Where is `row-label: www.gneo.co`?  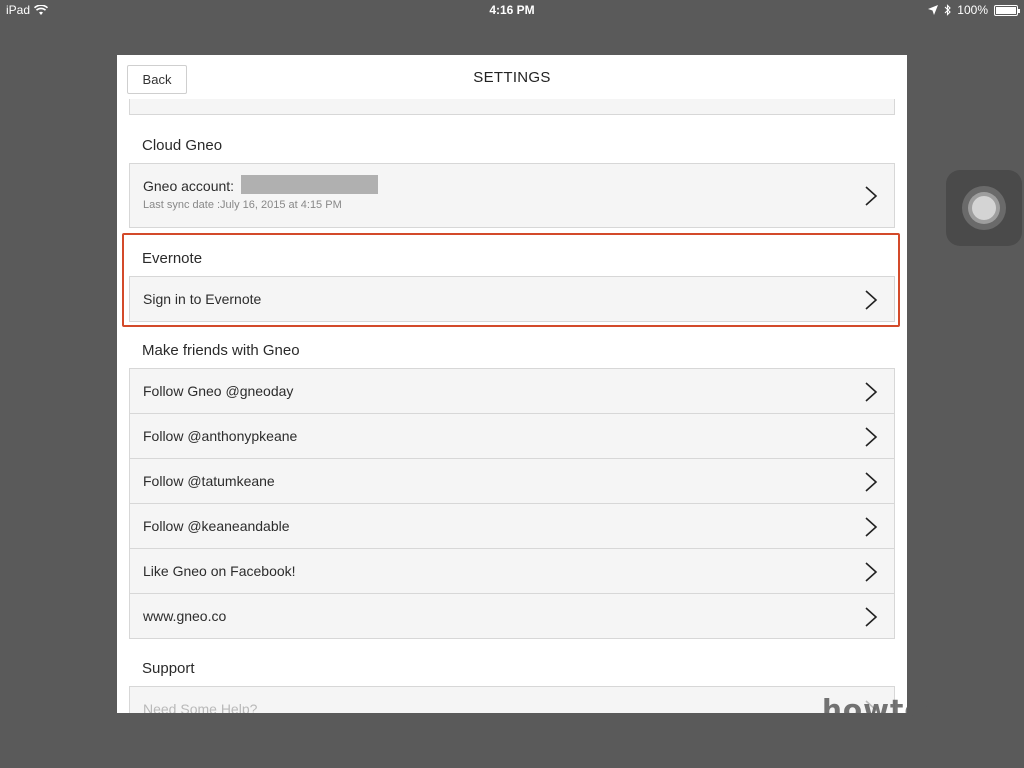
row-label: www.gneo.co is located at coordinates (185, 616).